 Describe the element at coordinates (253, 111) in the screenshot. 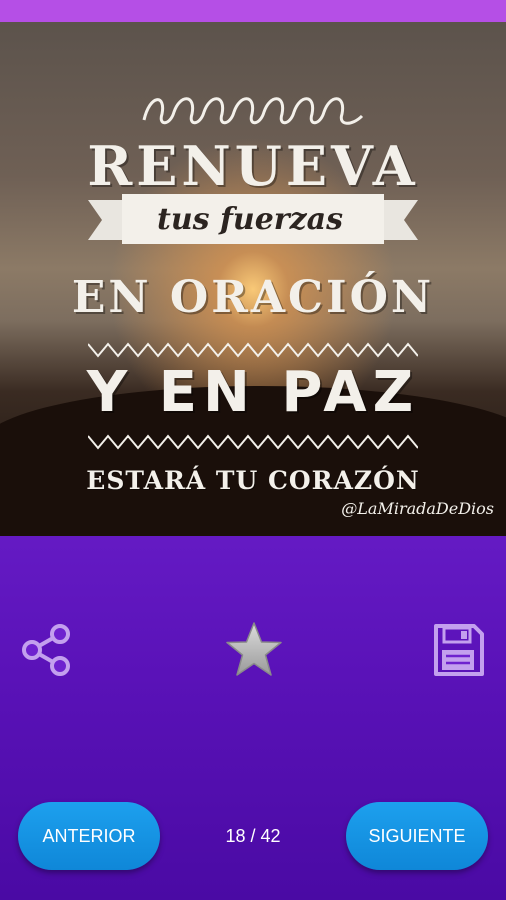

I see `loop-ornament` at that location.